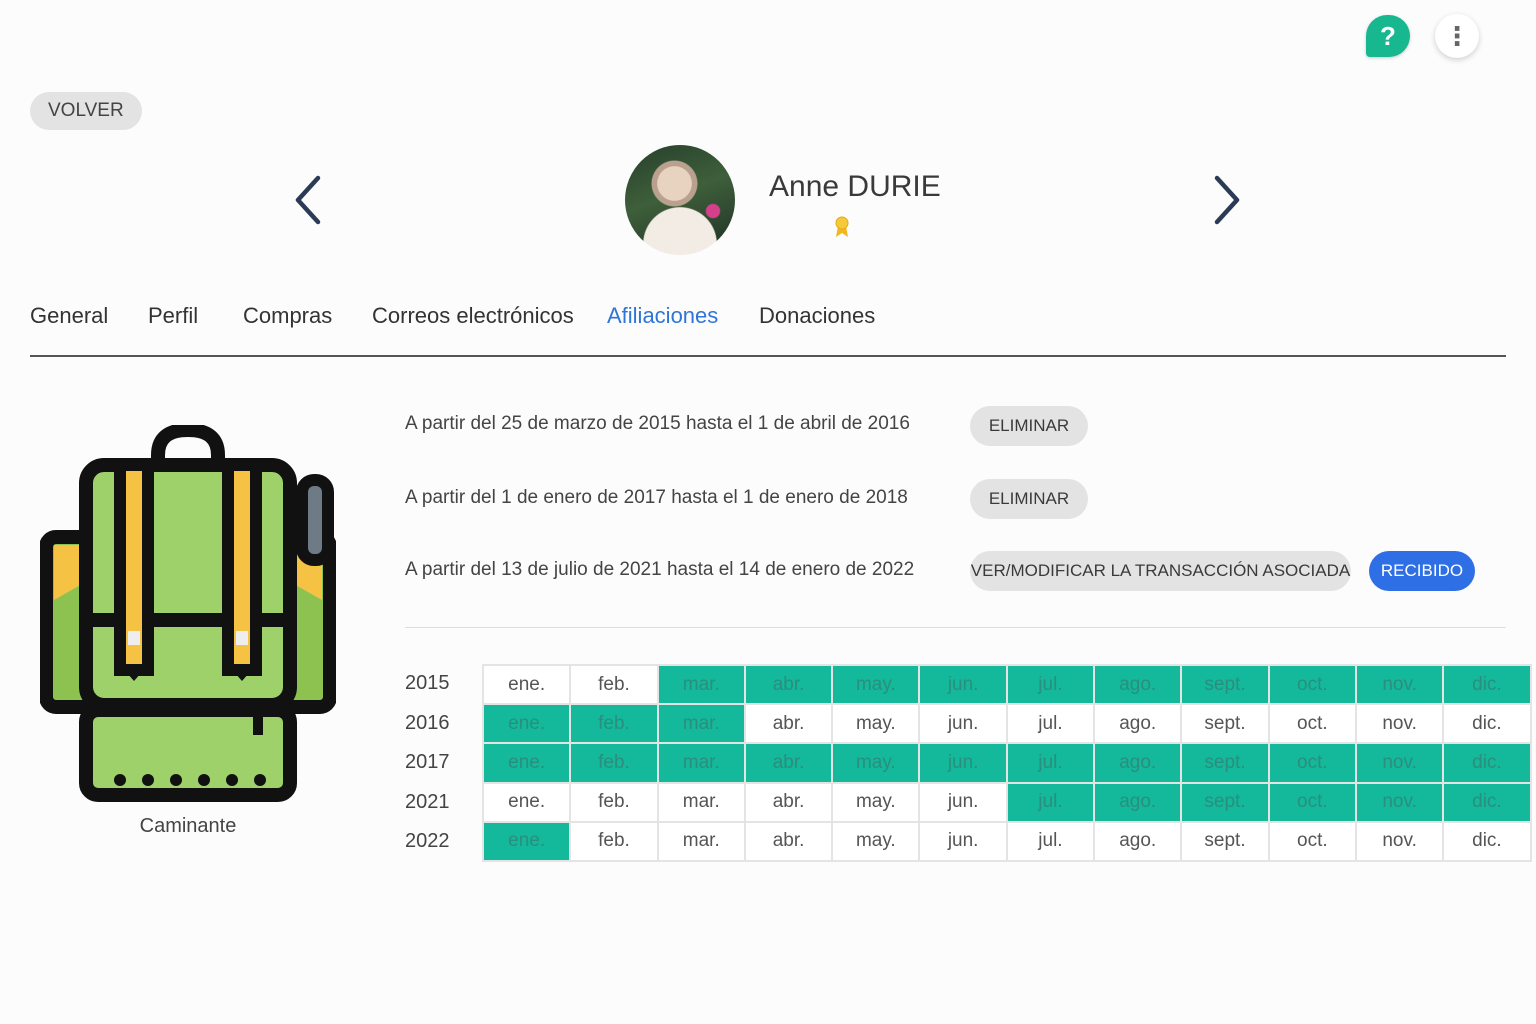 This screenshot has width=1536, height=1024. Describe the element at coordinates (69, 316) in the screenshot. I see `tab-general: General` at that location.